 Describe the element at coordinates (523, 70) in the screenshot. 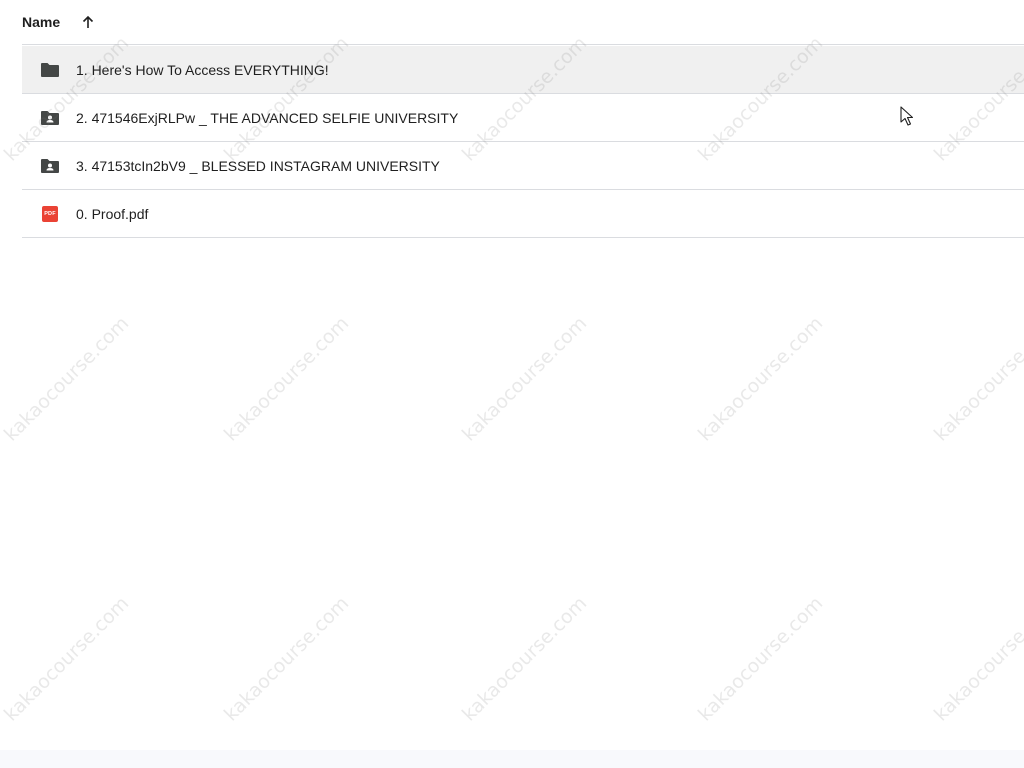

I see `file-row: 1. Here's How To Access EVERYTHING!` at that location.